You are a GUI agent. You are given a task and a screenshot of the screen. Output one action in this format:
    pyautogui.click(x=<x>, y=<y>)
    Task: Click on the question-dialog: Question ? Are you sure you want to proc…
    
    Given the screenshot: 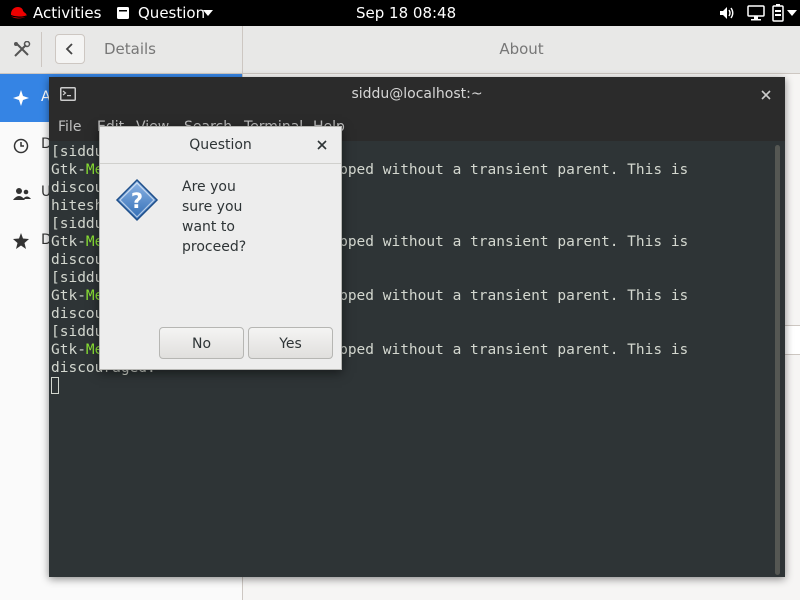 What is the action you would take?
    pyautogui.click(x=220, y=248)
    